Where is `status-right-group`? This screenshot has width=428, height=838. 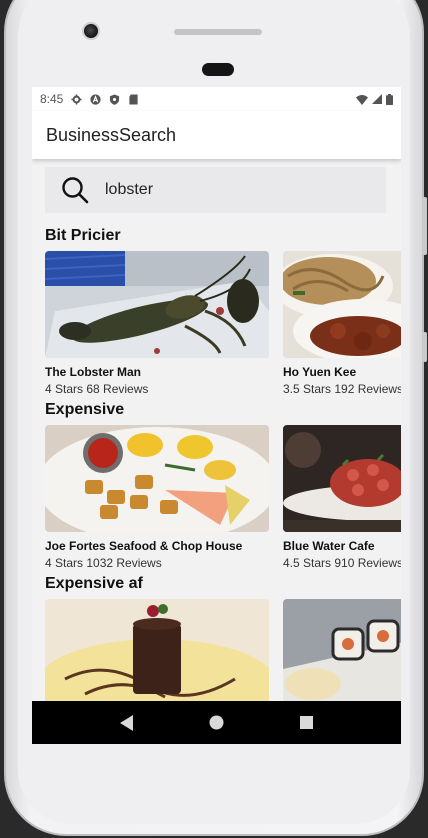 status-right-group is located at coordinates (374, 99).